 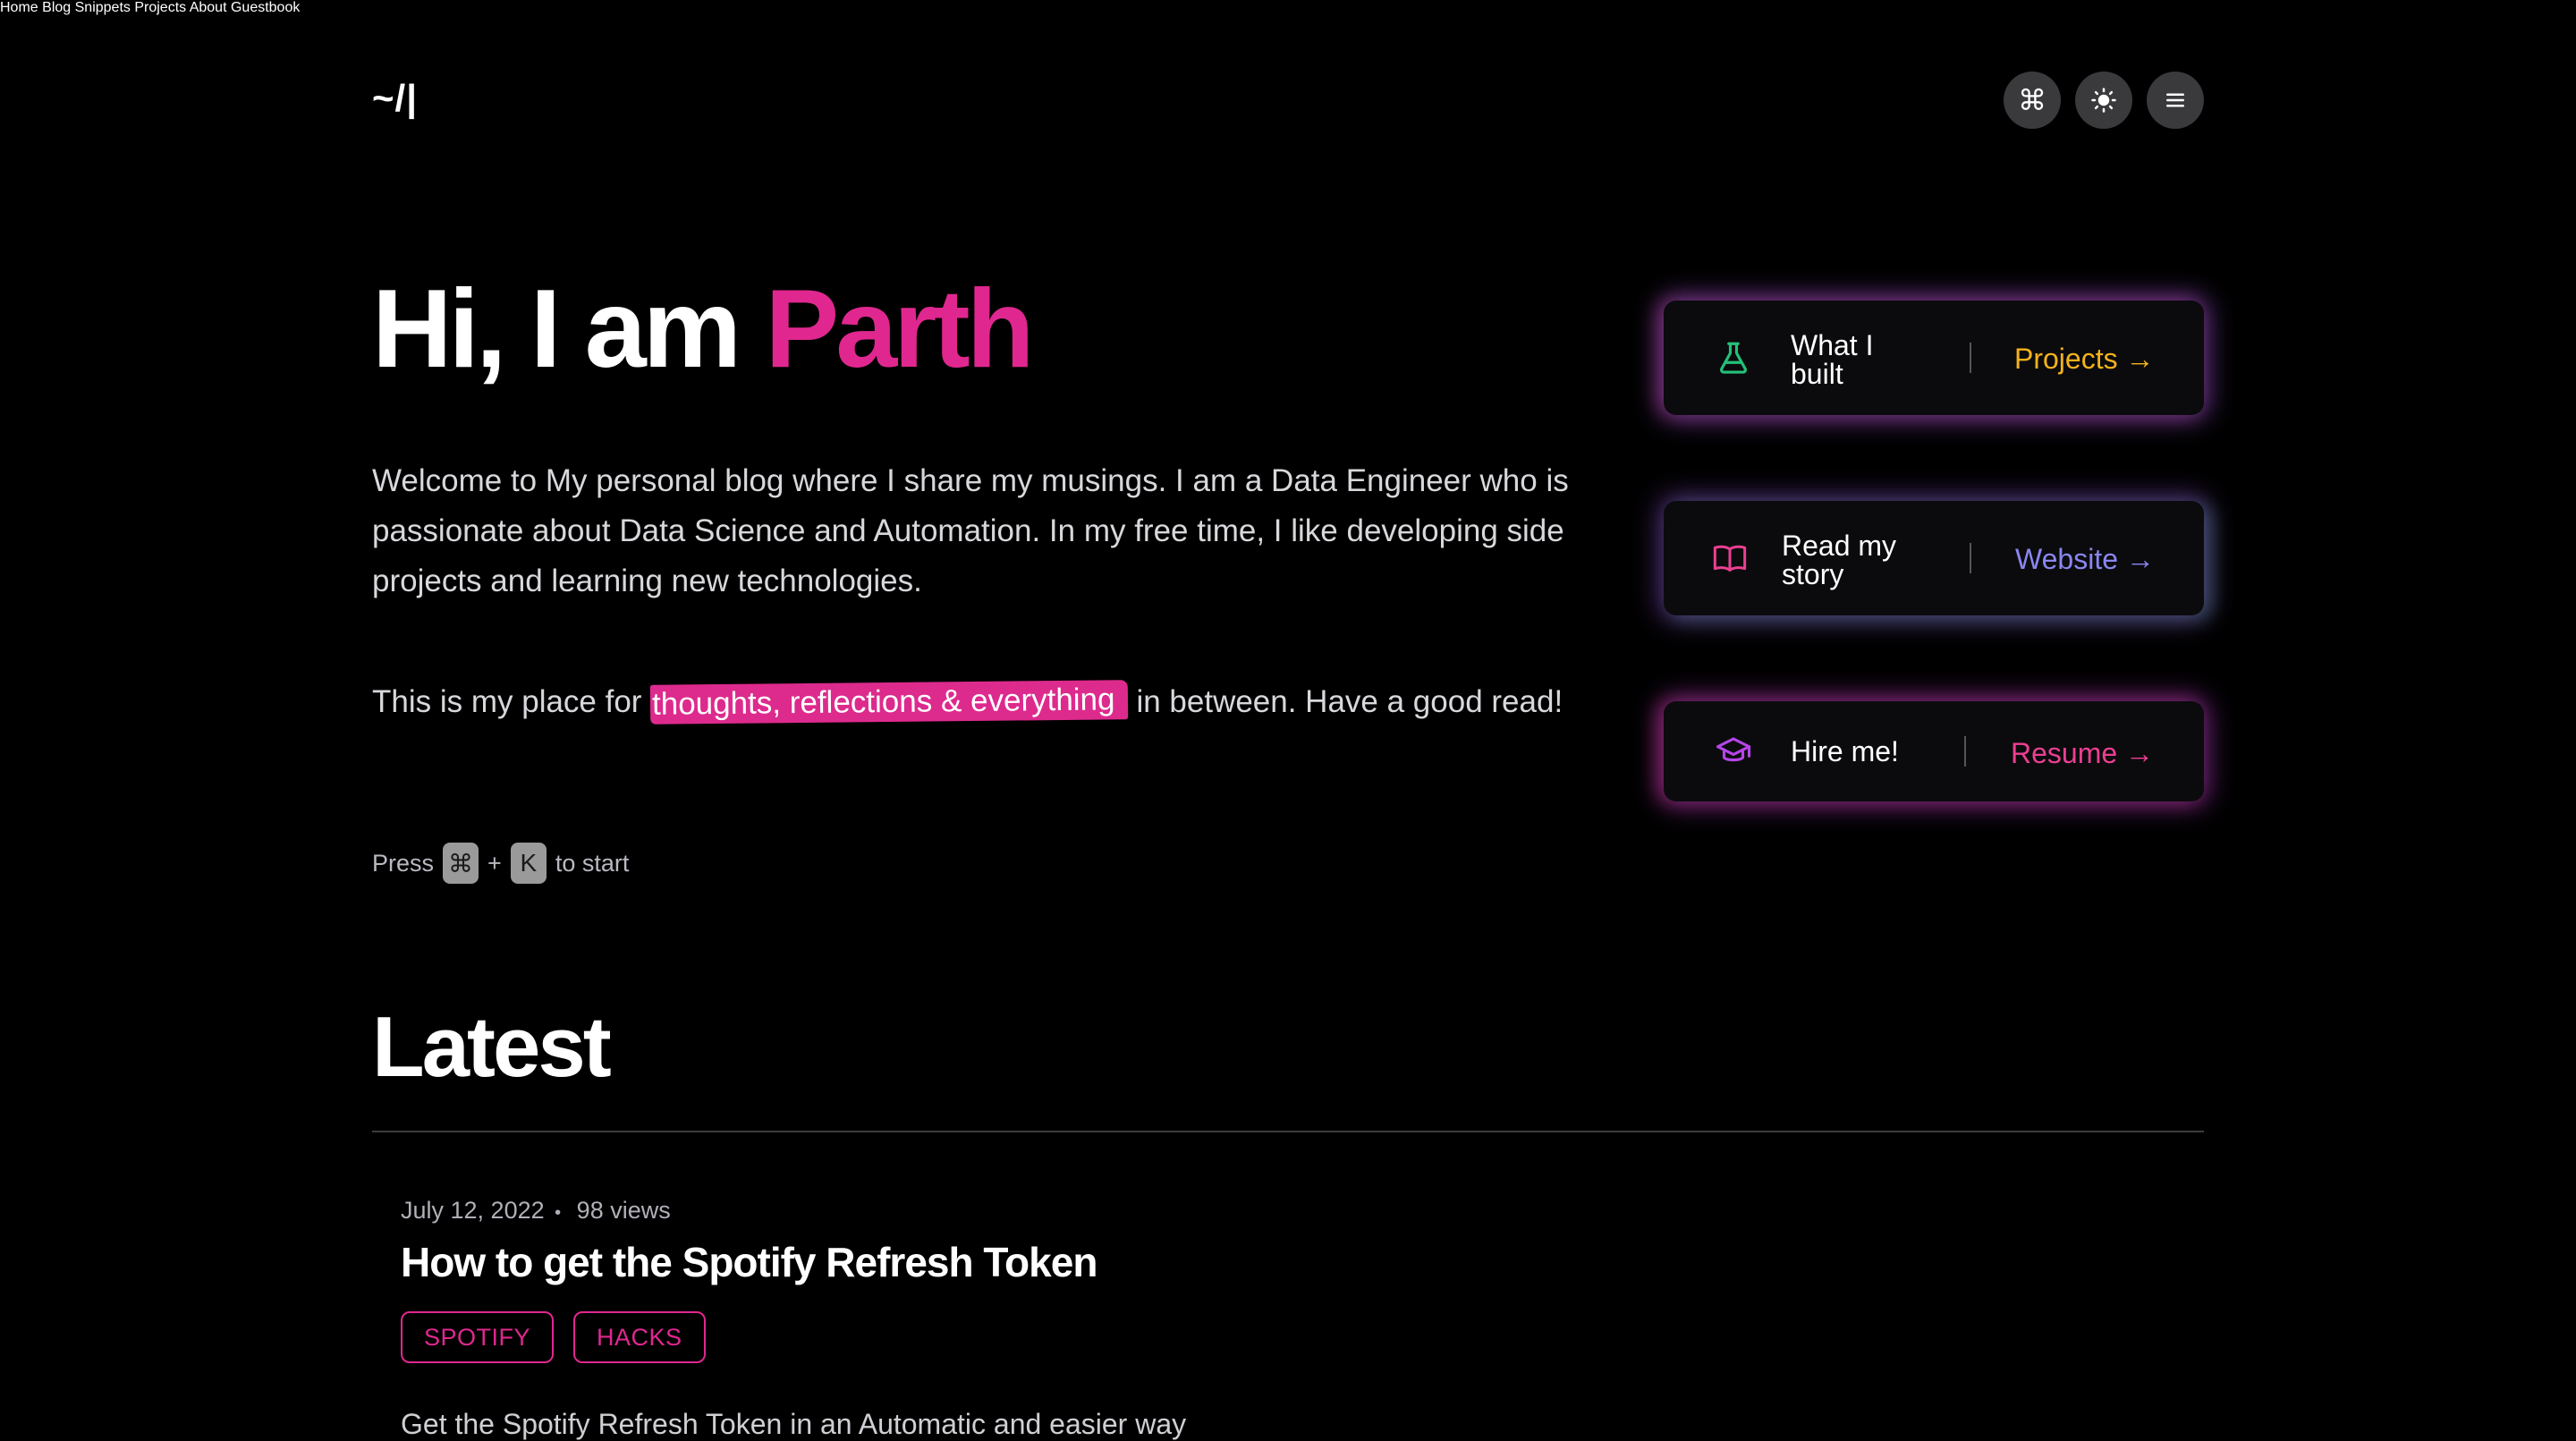 I want to click on post-date: July 12, 2022, so click(x=473, y=1210).